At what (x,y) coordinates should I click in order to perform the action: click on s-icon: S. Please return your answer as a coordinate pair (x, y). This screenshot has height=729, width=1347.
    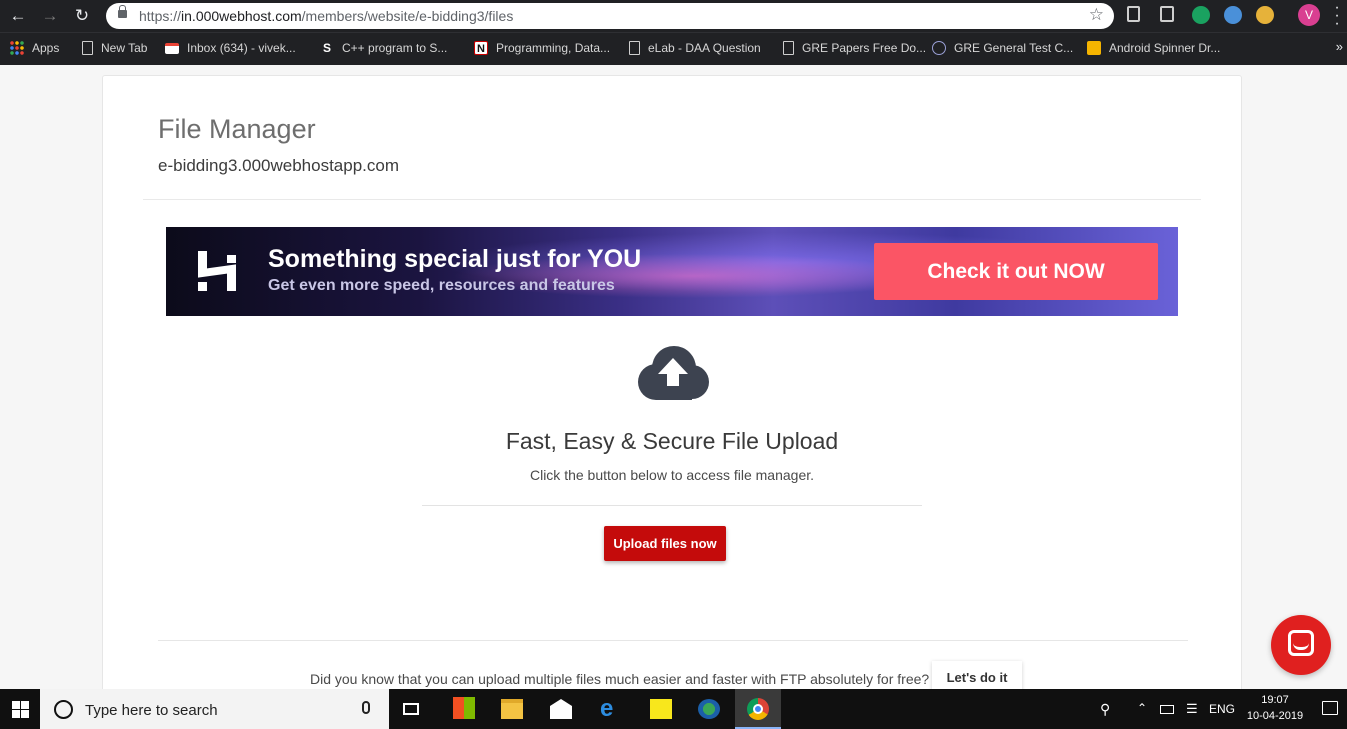
    Looking at the image, I should click on (326, 48).